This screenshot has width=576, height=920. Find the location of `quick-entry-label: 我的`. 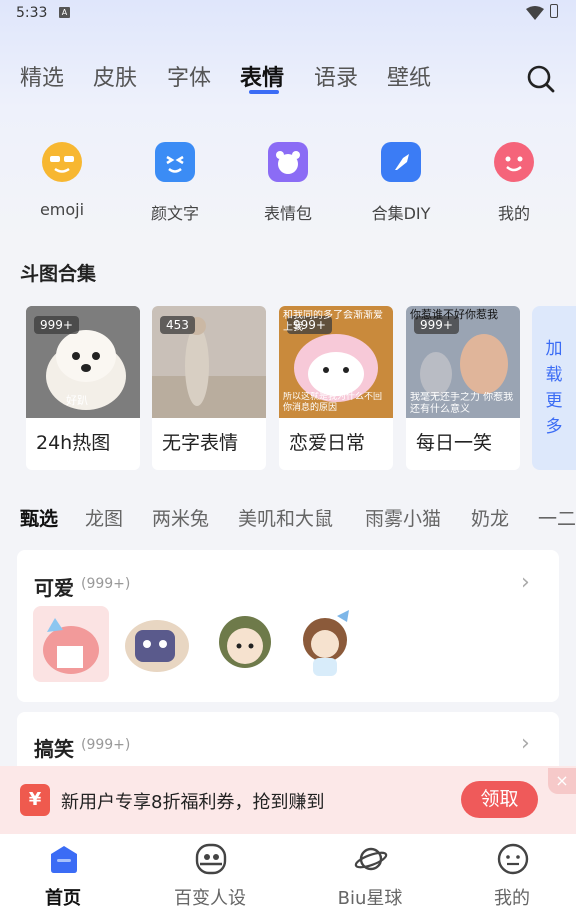

quick-entry-label: 我的 is located at coordinates (513, 213).